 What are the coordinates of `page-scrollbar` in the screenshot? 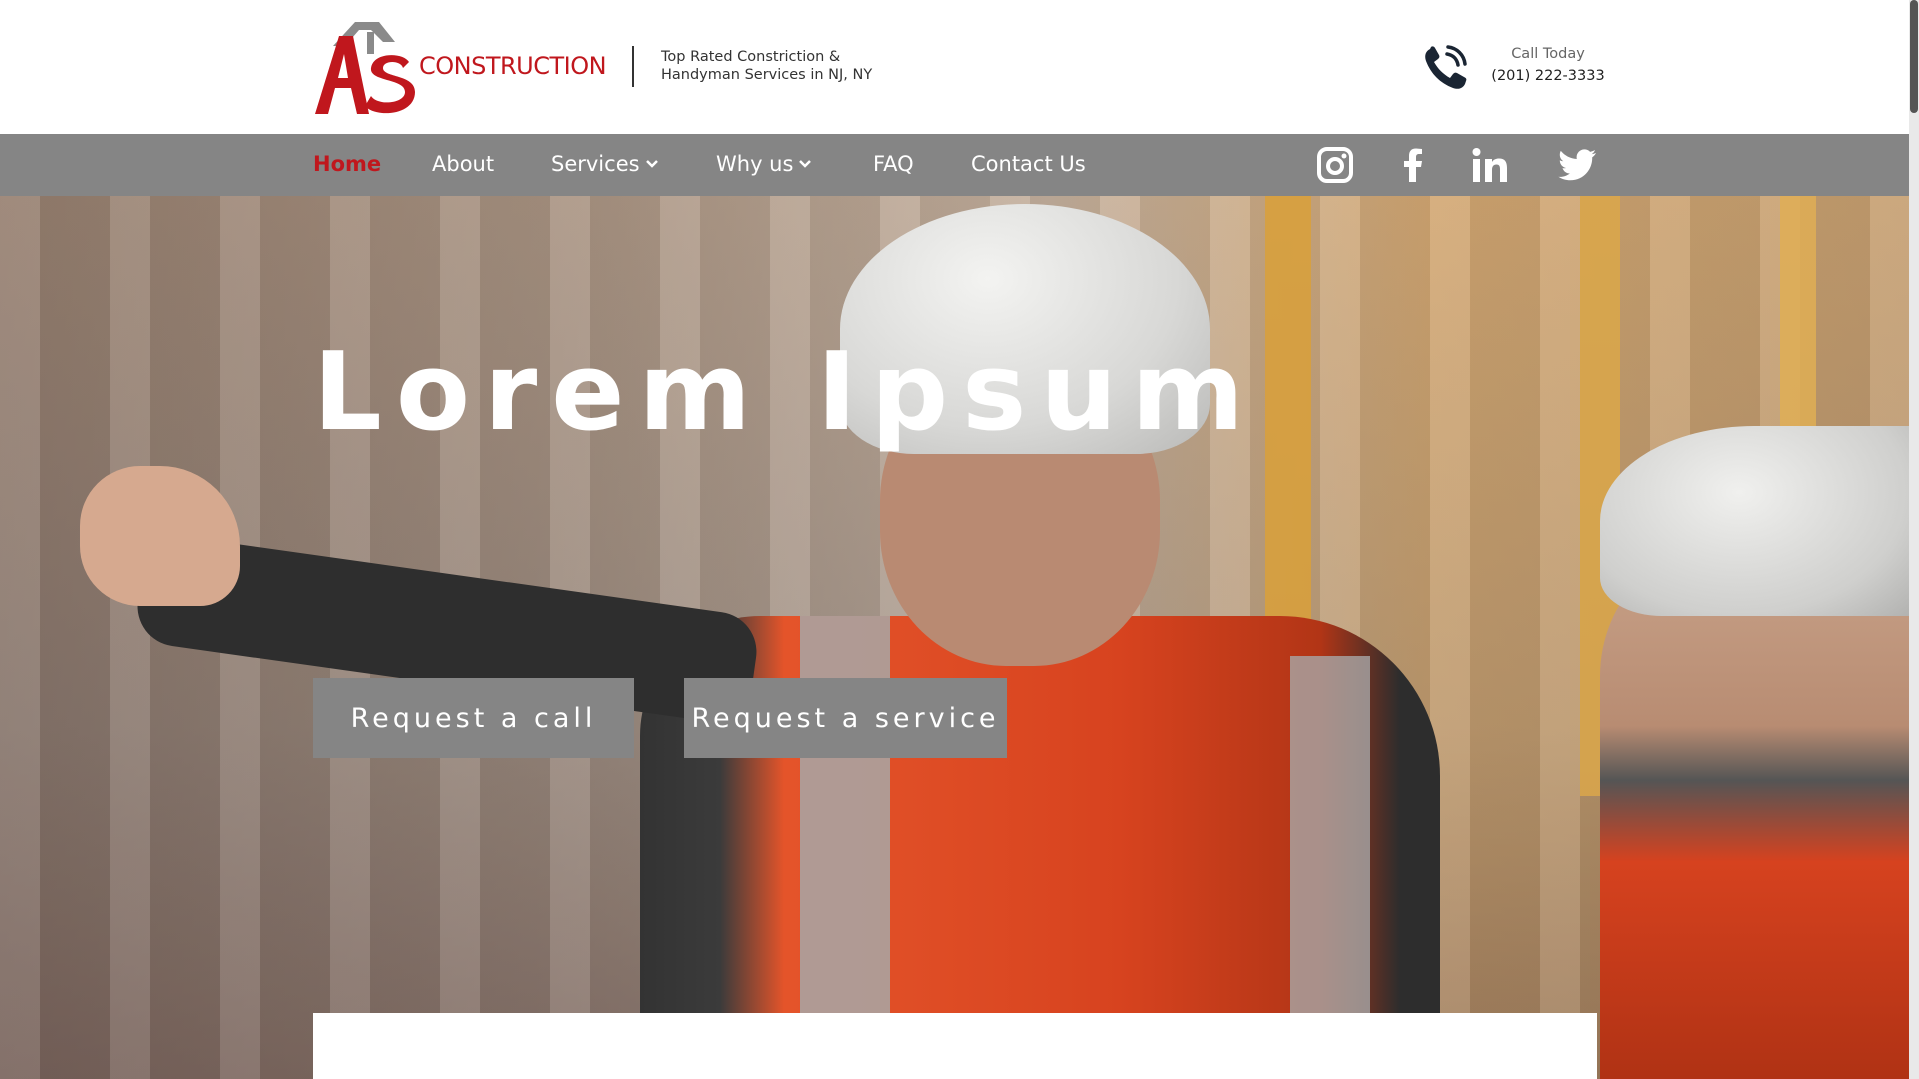 It's located at (1914, 539).